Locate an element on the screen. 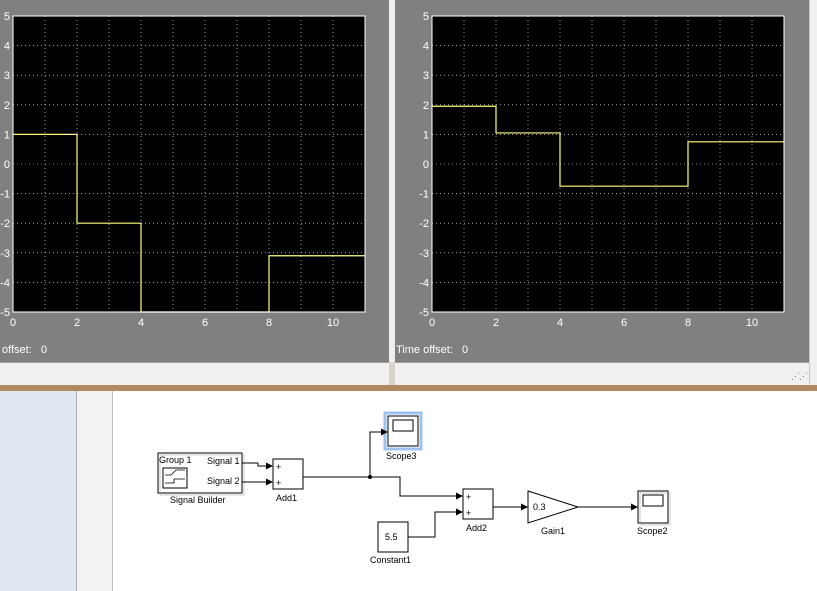 Image resolution: width=817 pixels, height=591 pixels. signal-builder-label: Signal Builder is located at coordinates (198, 500).